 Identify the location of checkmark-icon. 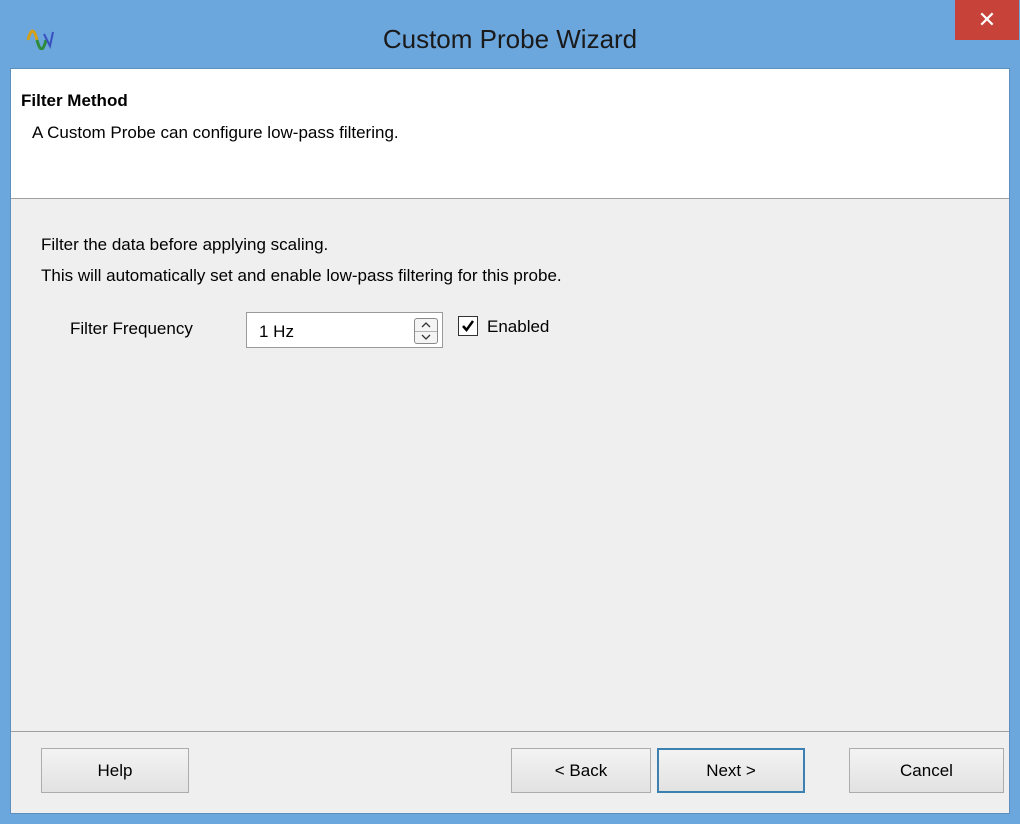
(468, 326).